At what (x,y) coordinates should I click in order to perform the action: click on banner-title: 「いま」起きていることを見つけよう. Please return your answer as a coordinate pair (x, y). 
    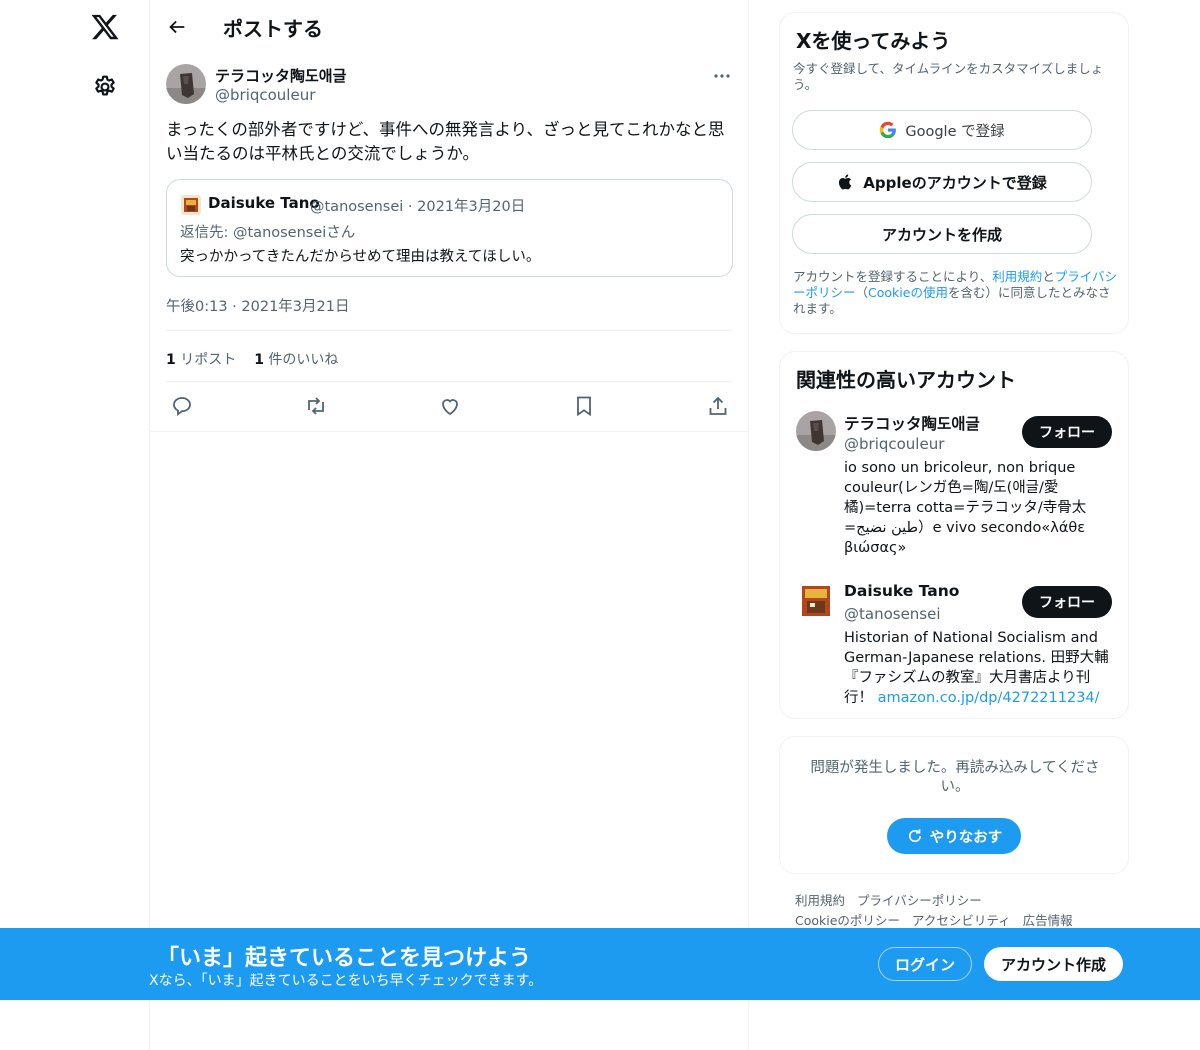
    Looking at the image, I should click on (344, 958).